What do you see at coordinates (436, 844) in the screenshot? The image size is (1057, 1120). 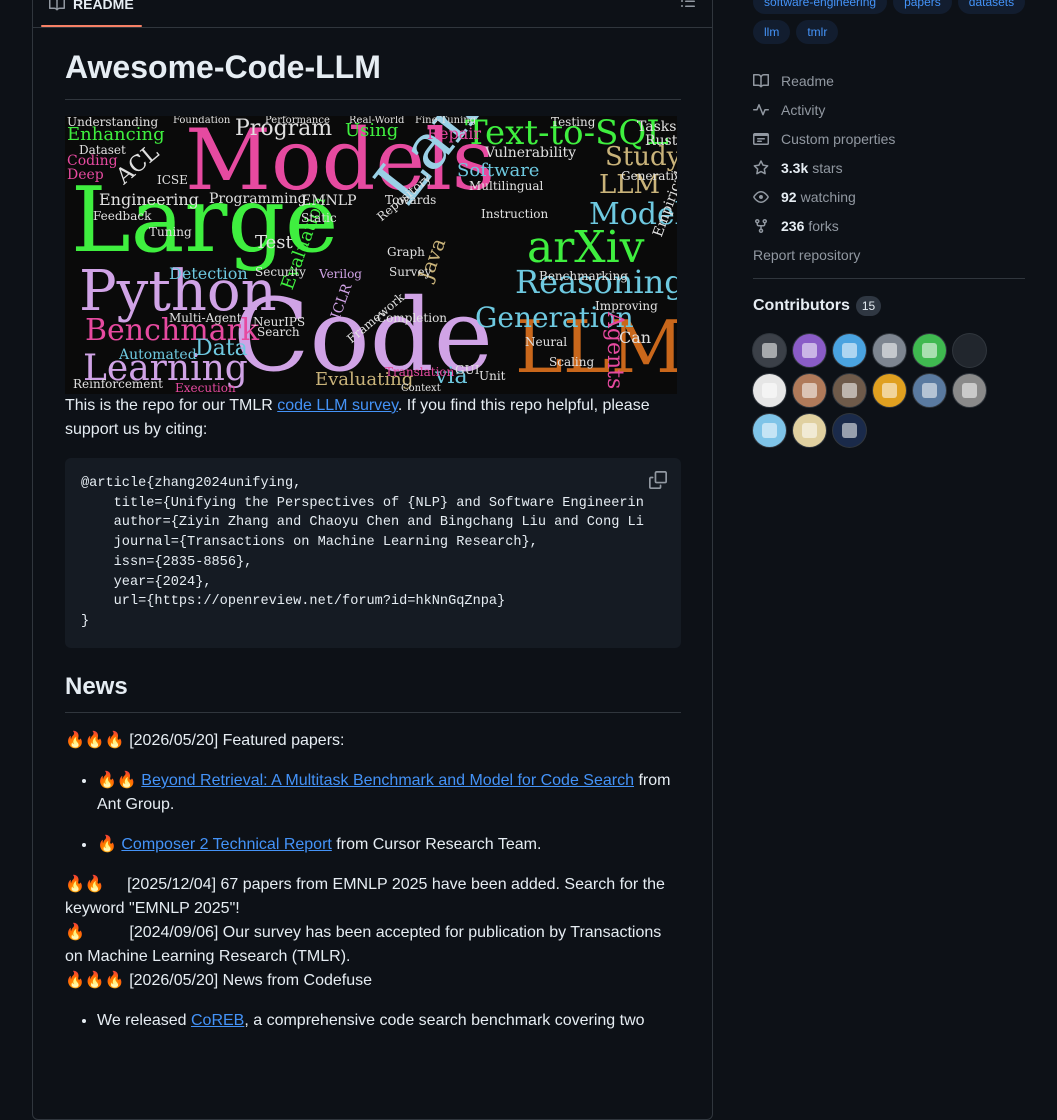 I see `list-item-text: from Cursor Research Team.` at bounding box center [436, 844].